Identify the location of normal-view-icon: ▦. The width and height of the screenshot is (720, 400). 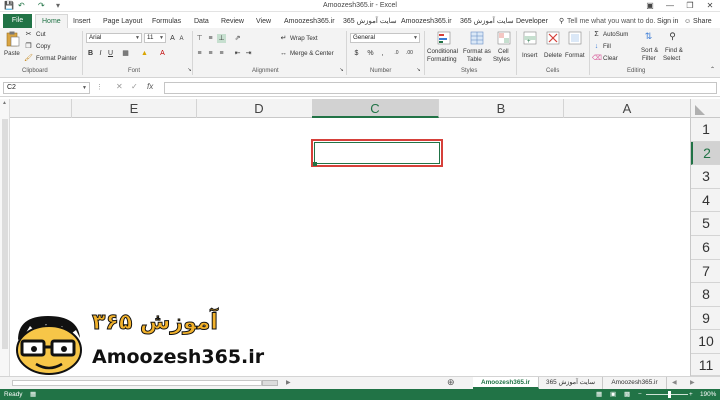
(599, 394).